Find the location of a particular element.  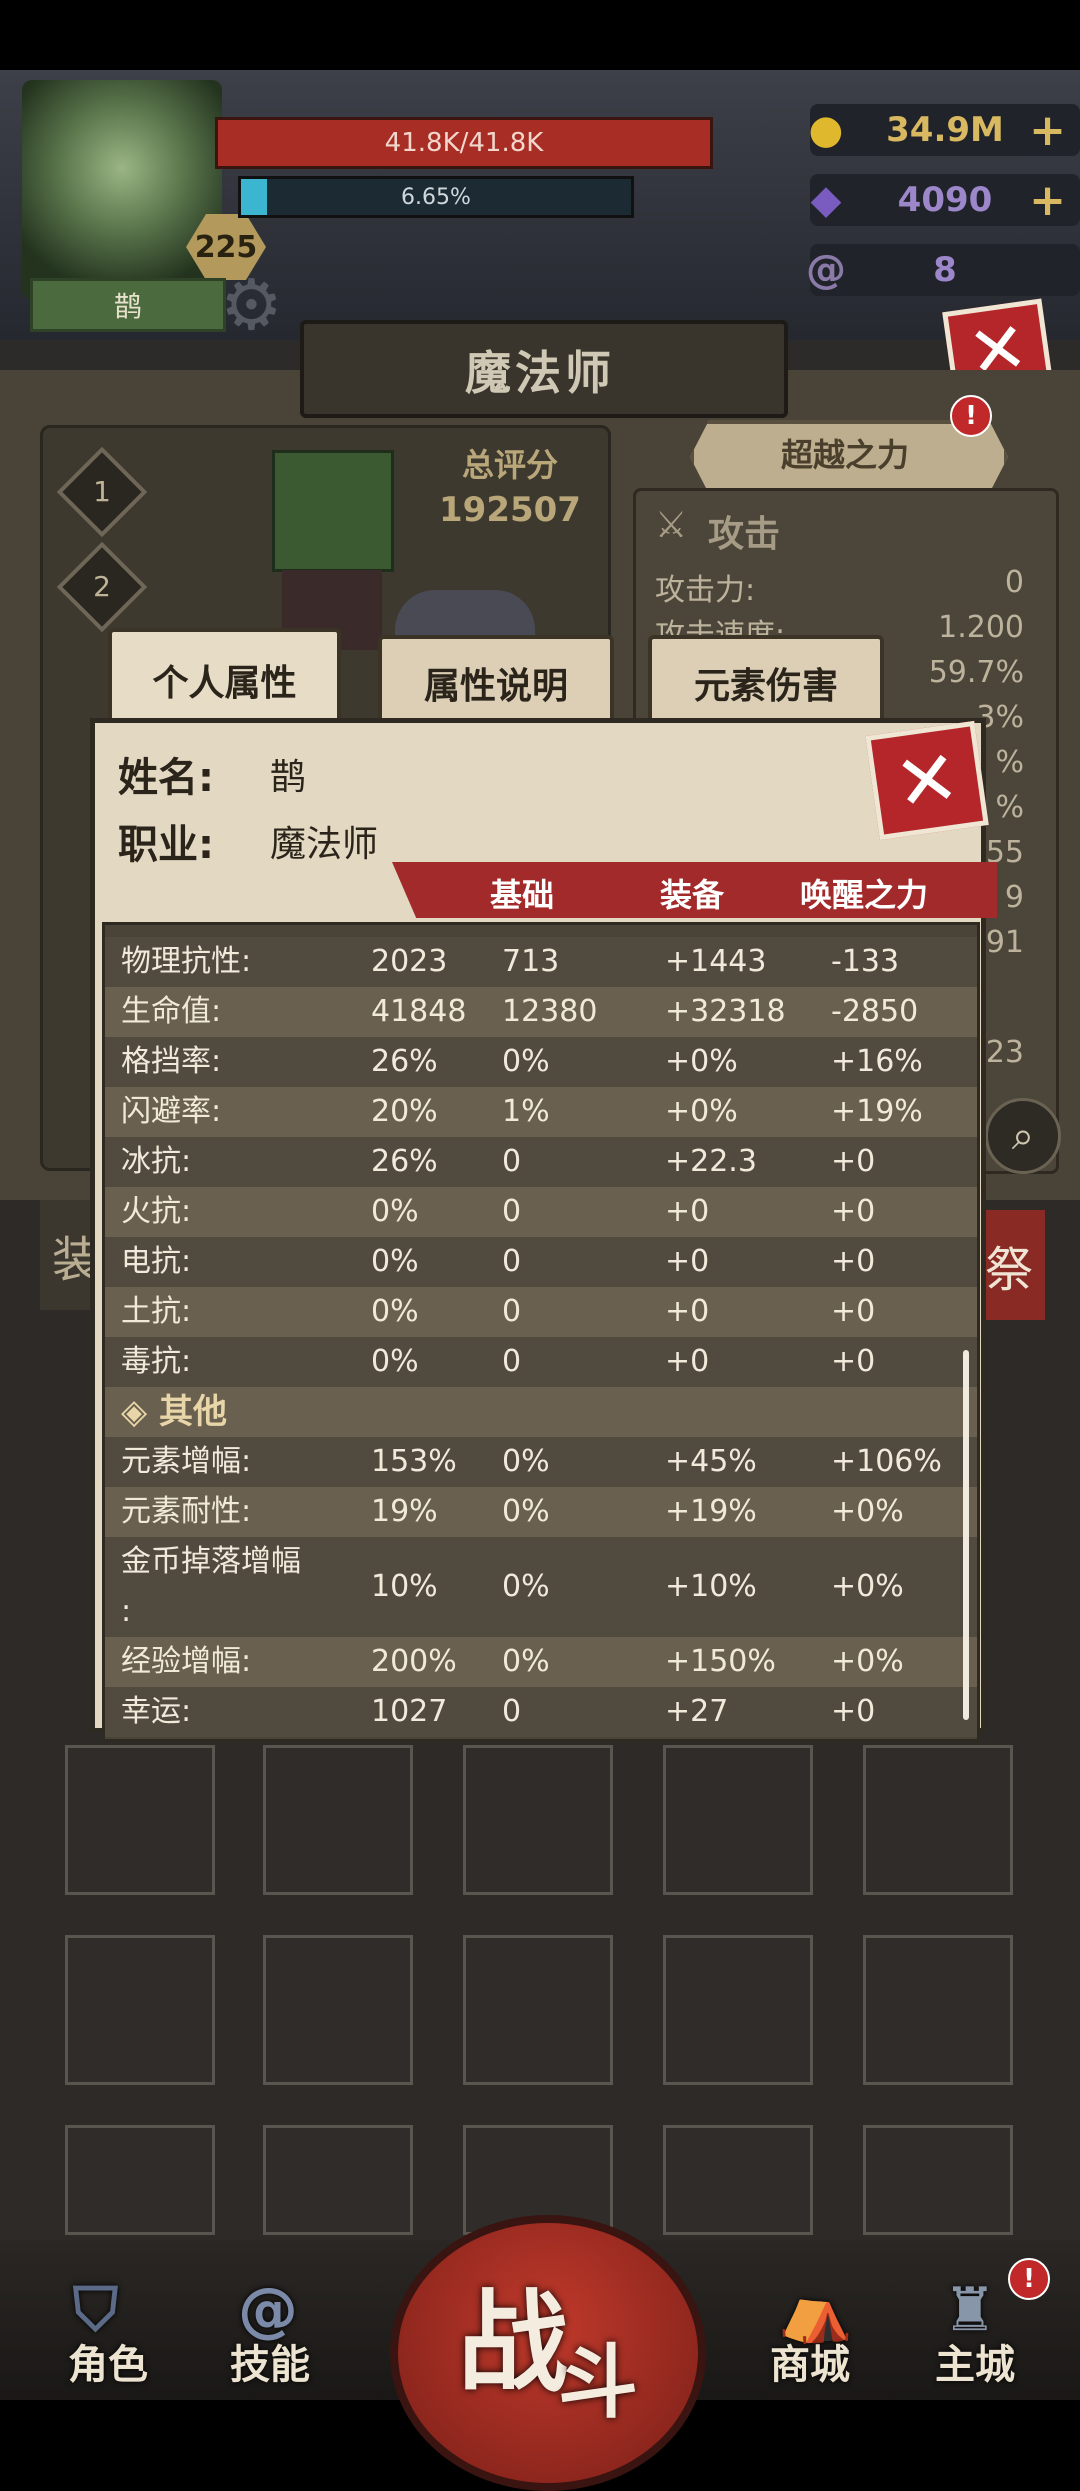

right-side-tab: 祭 is located at coordinates (1015, 1265).